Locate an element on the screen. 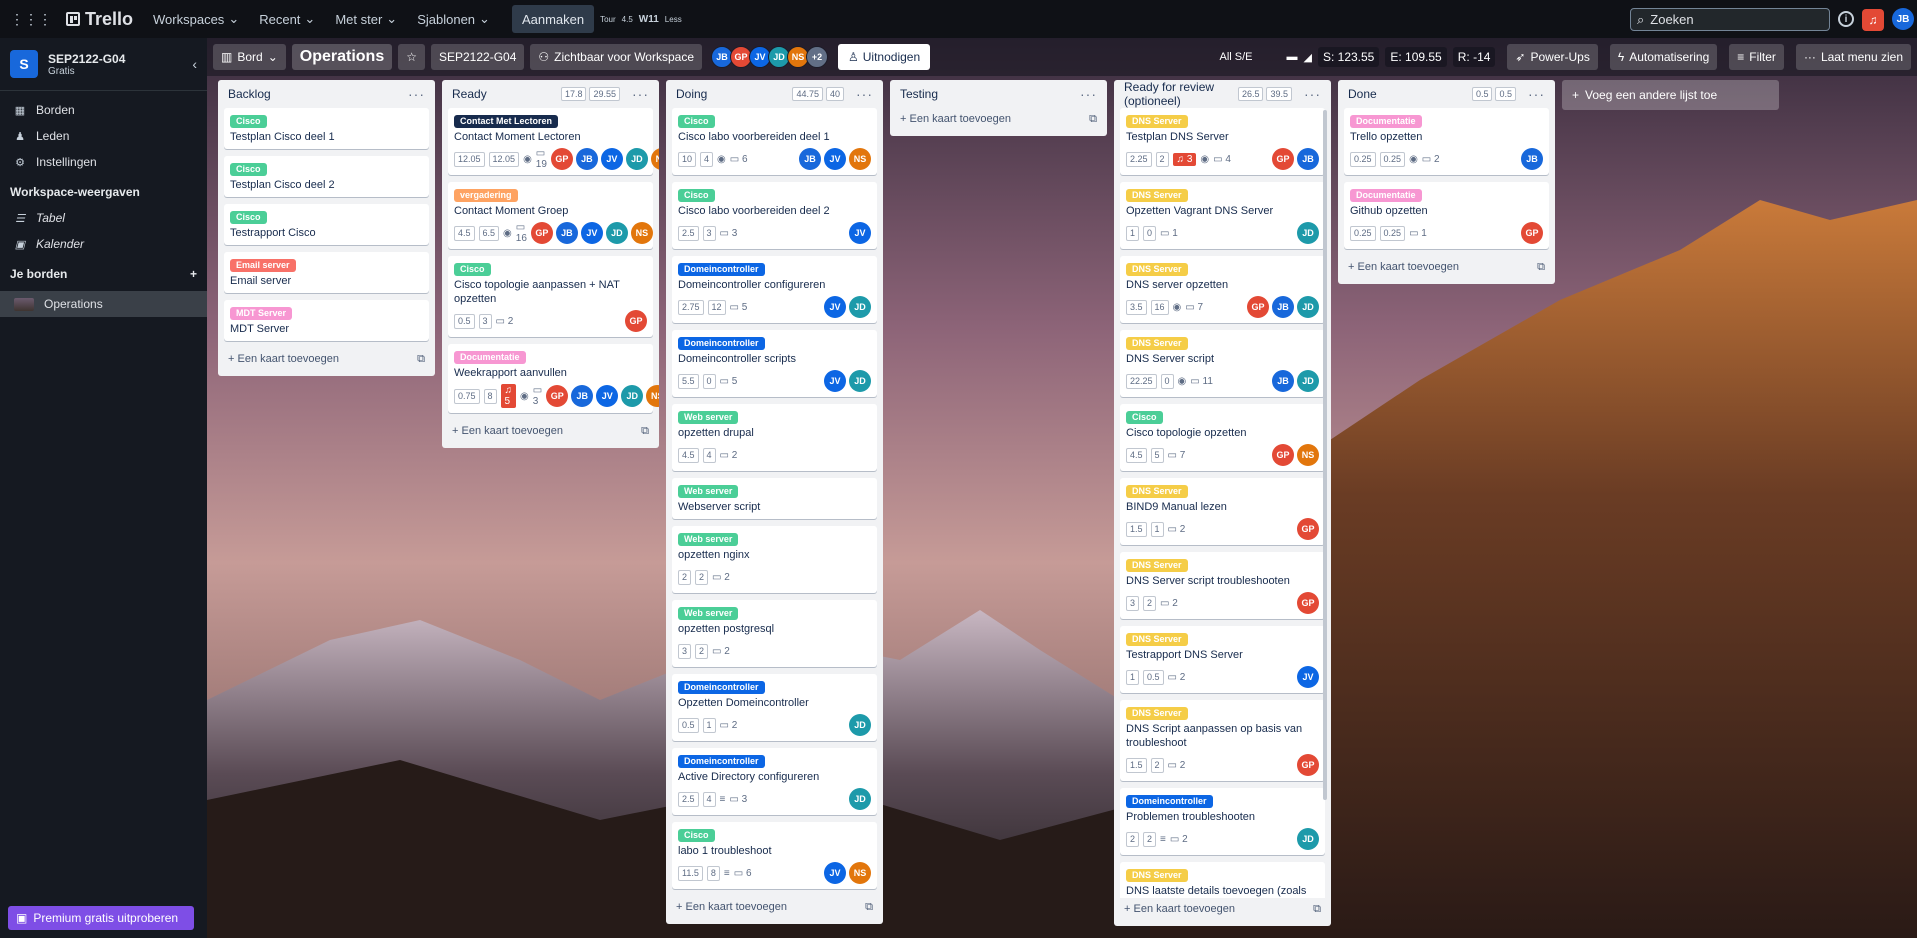 The width and height of the screenshot is (1917, 938). all-se-toggle: All S/E is located at coordinates (1236, 57).